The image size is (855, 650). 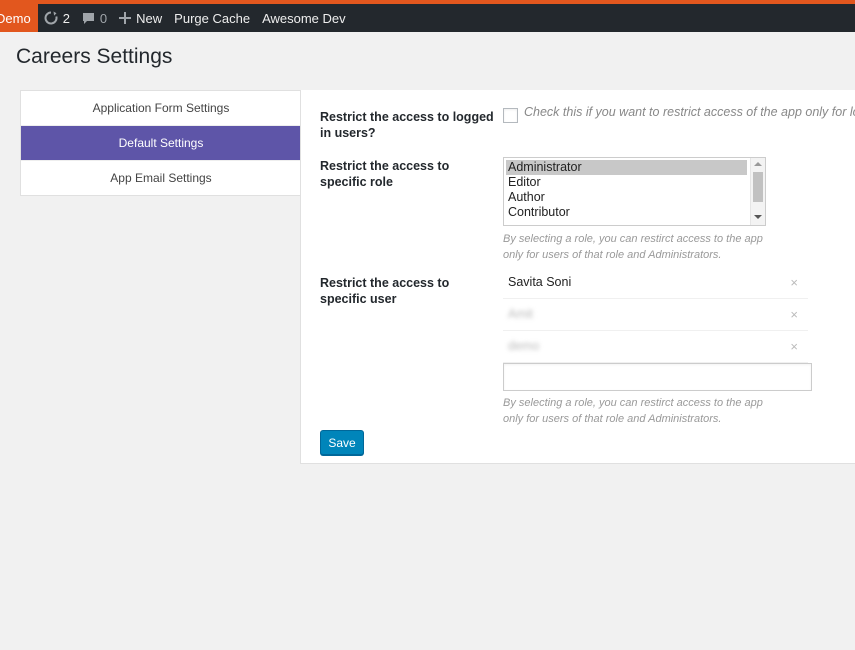 I want to click on user-item: demo ×, so click(x=655, y=347).